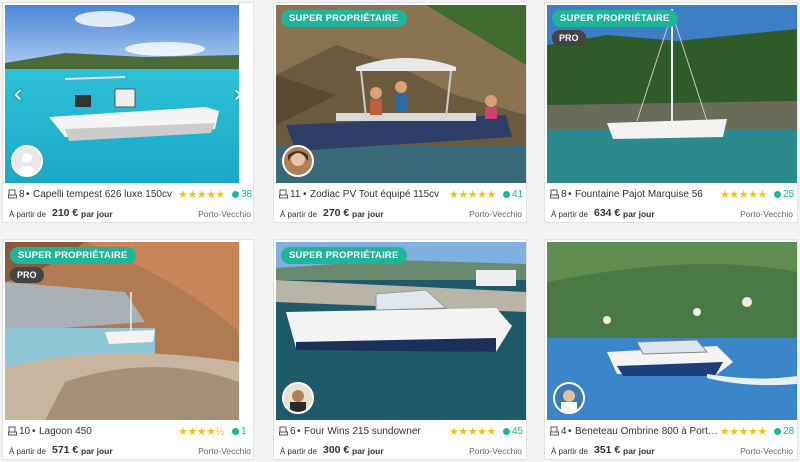  I want to click on listing-title: Fountaine Pajot Marquise 56, so click(647, 194).